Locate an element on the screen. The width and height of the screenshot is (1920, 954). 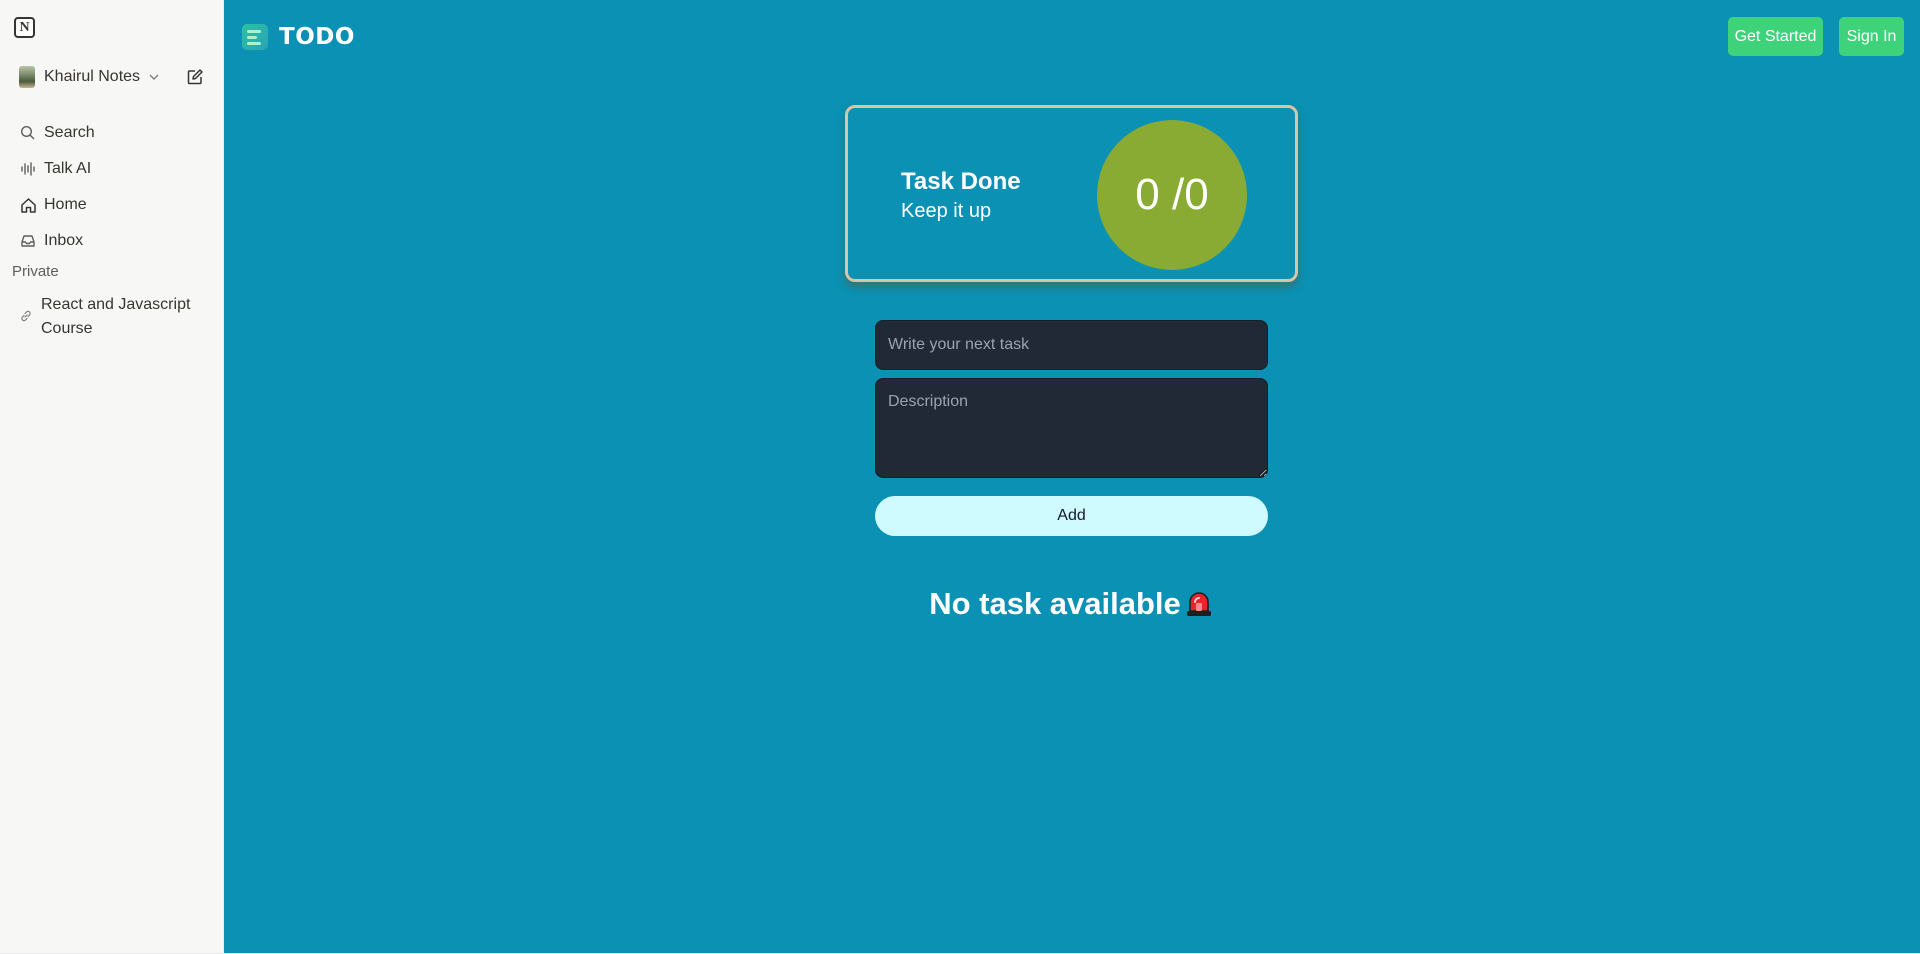
progress-counter: 0 /0 is located at coordinates (1172, 195).